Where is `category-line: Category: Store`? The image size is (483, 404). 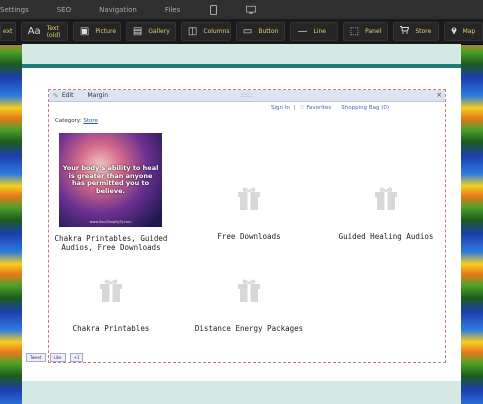 category-line: Category: Store is located at coordinates (76, 121).